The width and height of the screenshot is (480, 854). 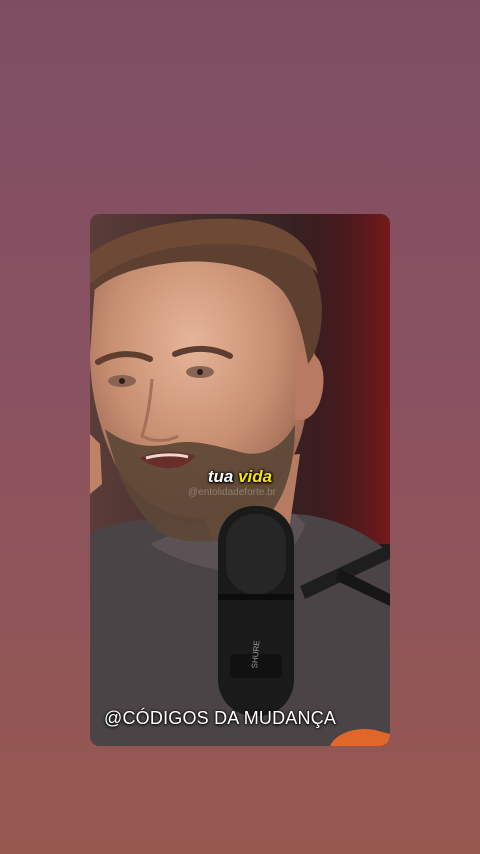 I want to click on subtitle-caption: tua vida, so click(x=240, y=477).